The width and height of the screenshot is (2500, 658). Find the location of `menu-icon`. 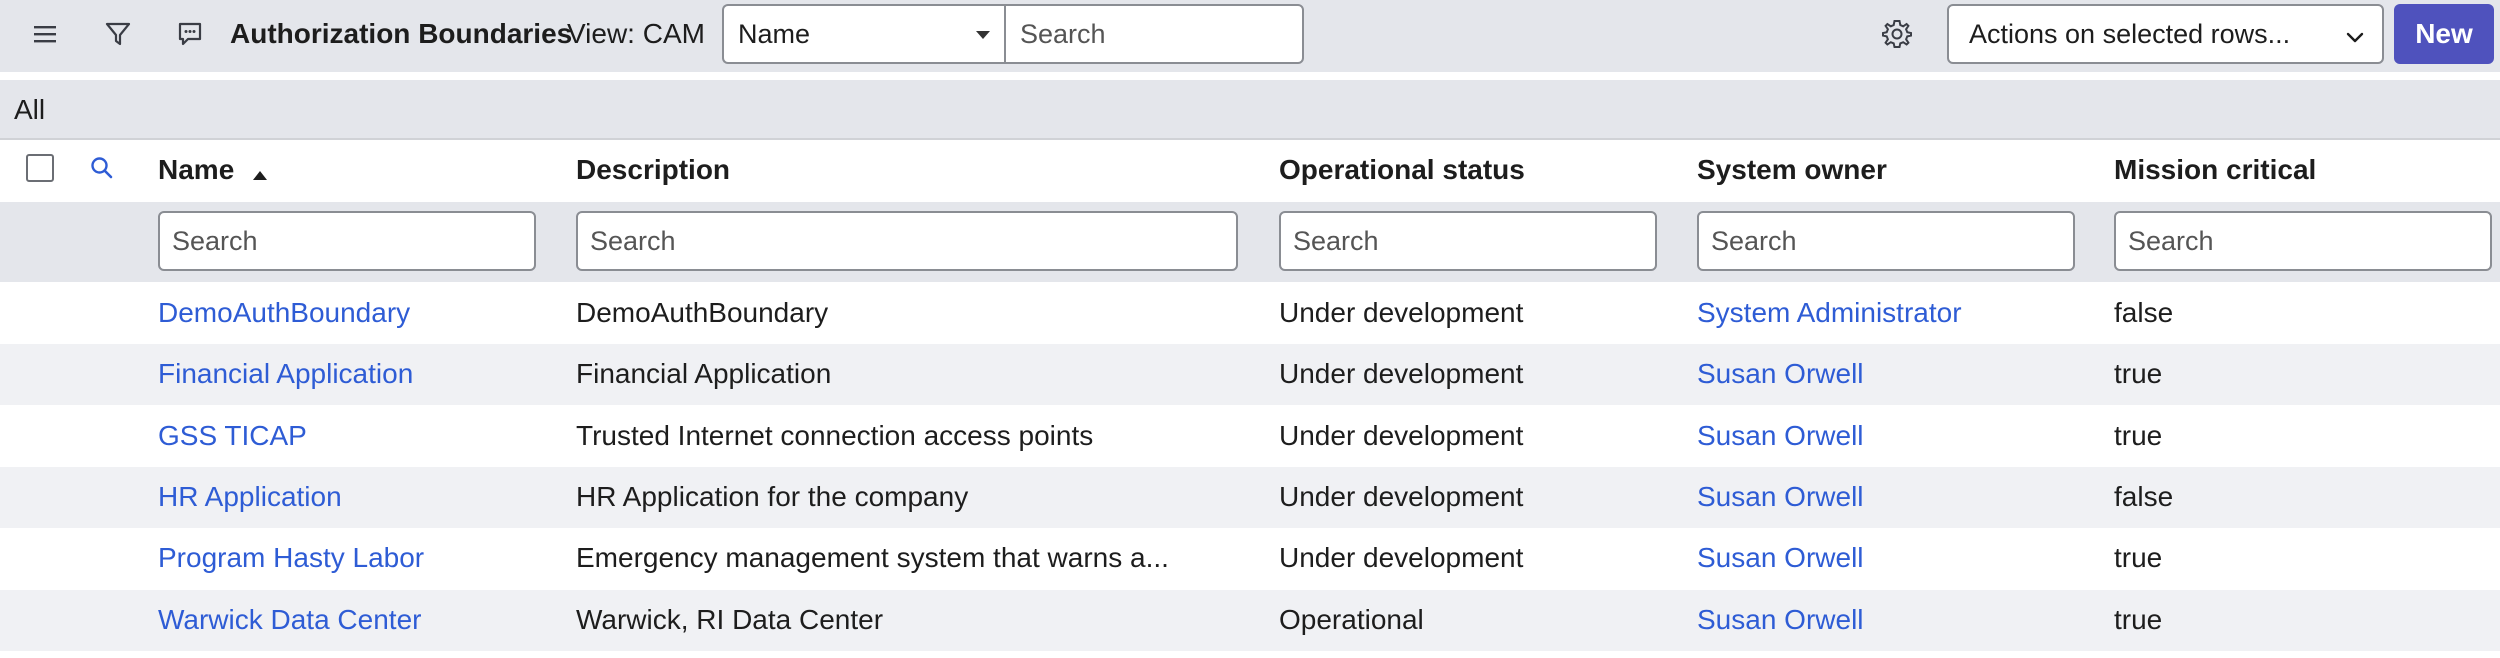

menu-icon is located at coordinates (46, 34).